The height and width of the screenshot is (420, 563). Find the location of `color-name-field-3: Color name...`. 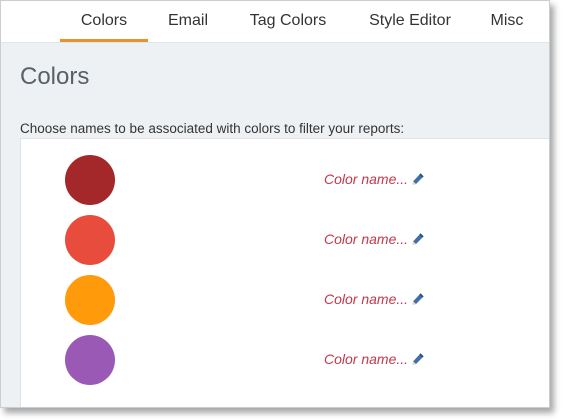

color-name-field-3: Color name... is located at coordinates (374, 299).